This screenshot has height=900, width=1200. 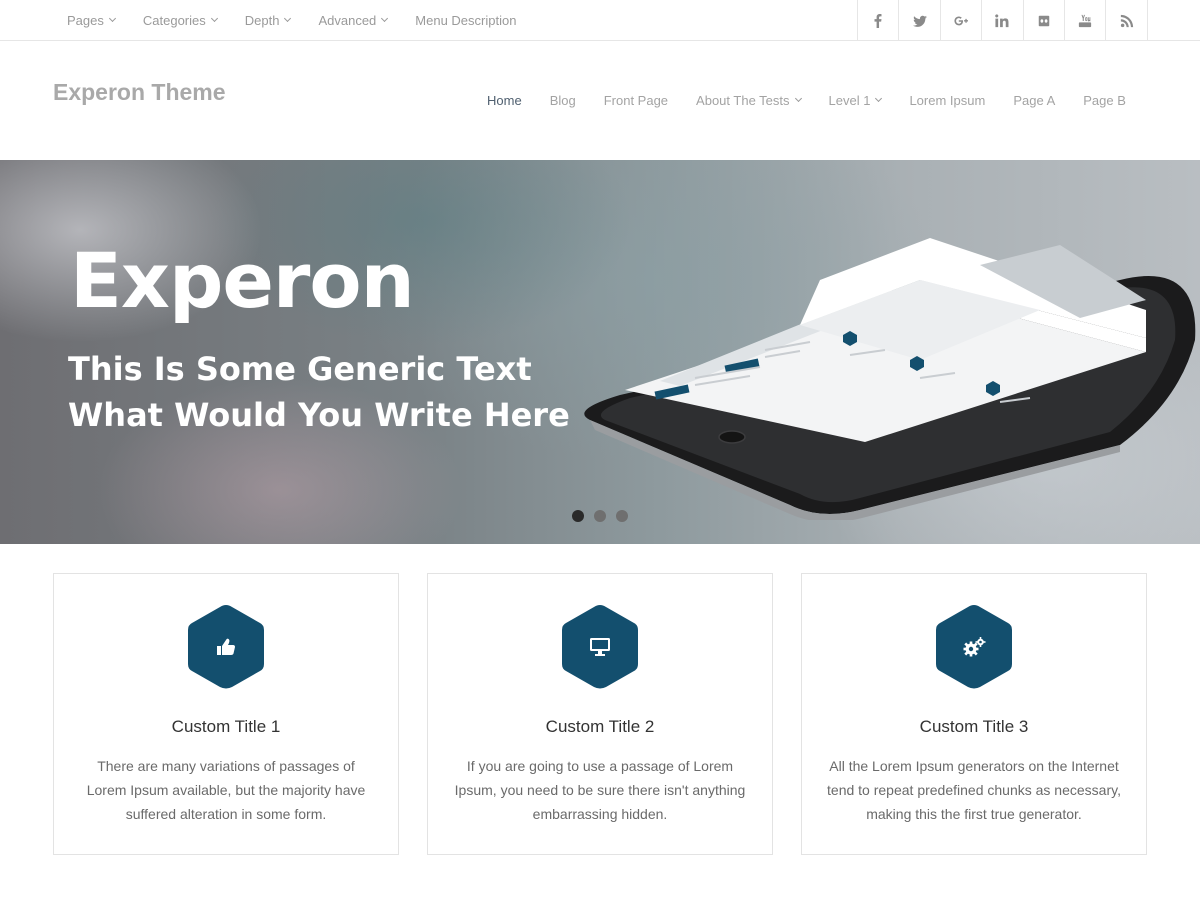 I want to click on hero-subtitle-line-1: This Is Some Generic Text, so click(x=300, y=369).